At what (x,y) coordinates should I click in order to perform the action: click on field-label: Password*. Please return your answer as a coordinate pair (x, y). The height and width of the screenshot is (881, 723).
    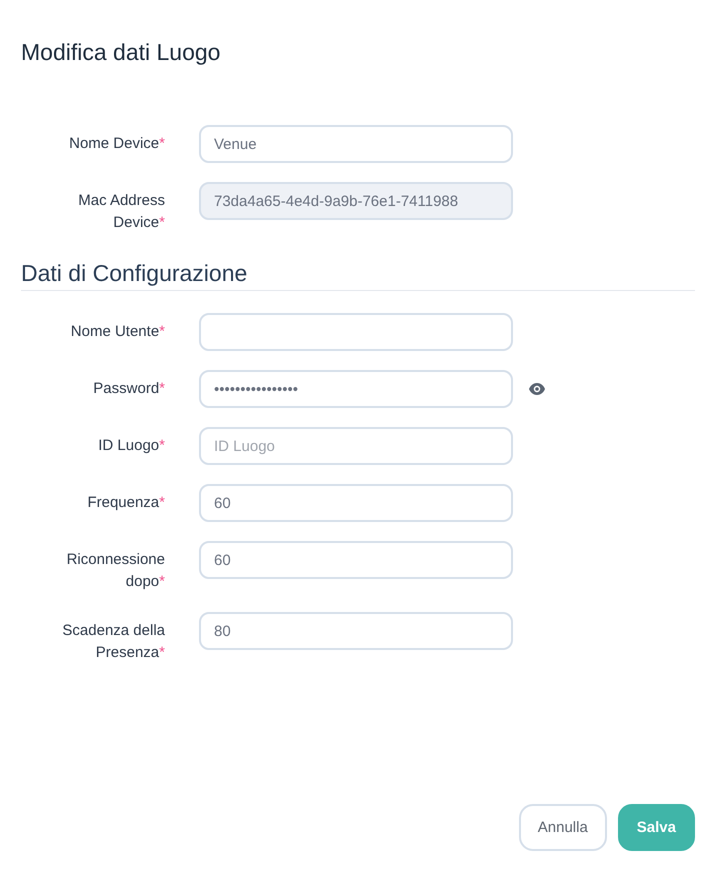
    Looking at the image, I should click on (128, 389).